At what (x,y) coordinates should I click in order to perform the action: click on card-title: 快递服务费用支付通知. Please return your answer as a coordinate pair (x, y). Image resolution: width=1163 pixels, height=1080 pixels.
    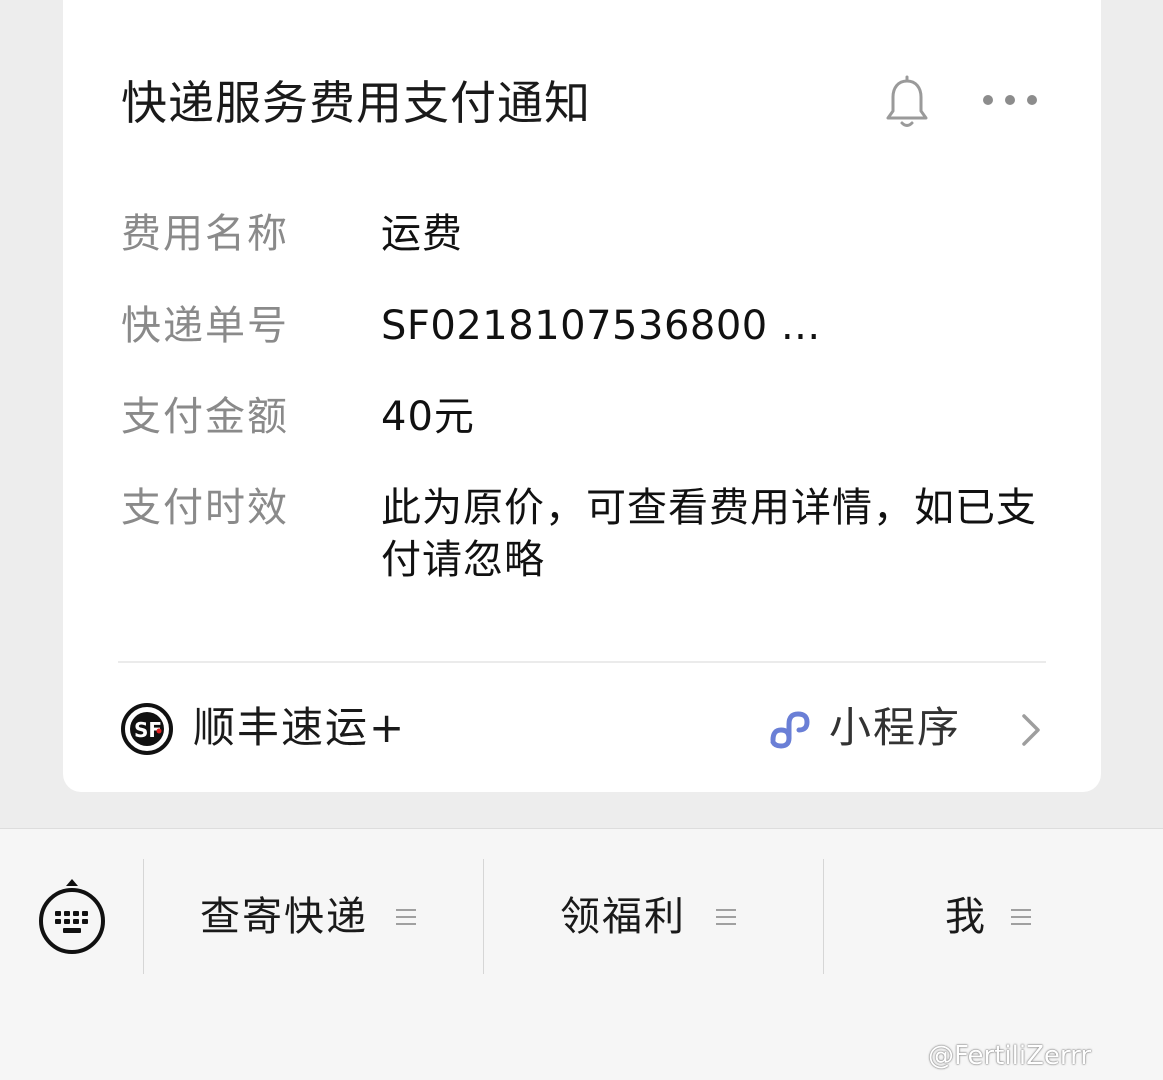
    Looking at the image, I should click on (356, 103).